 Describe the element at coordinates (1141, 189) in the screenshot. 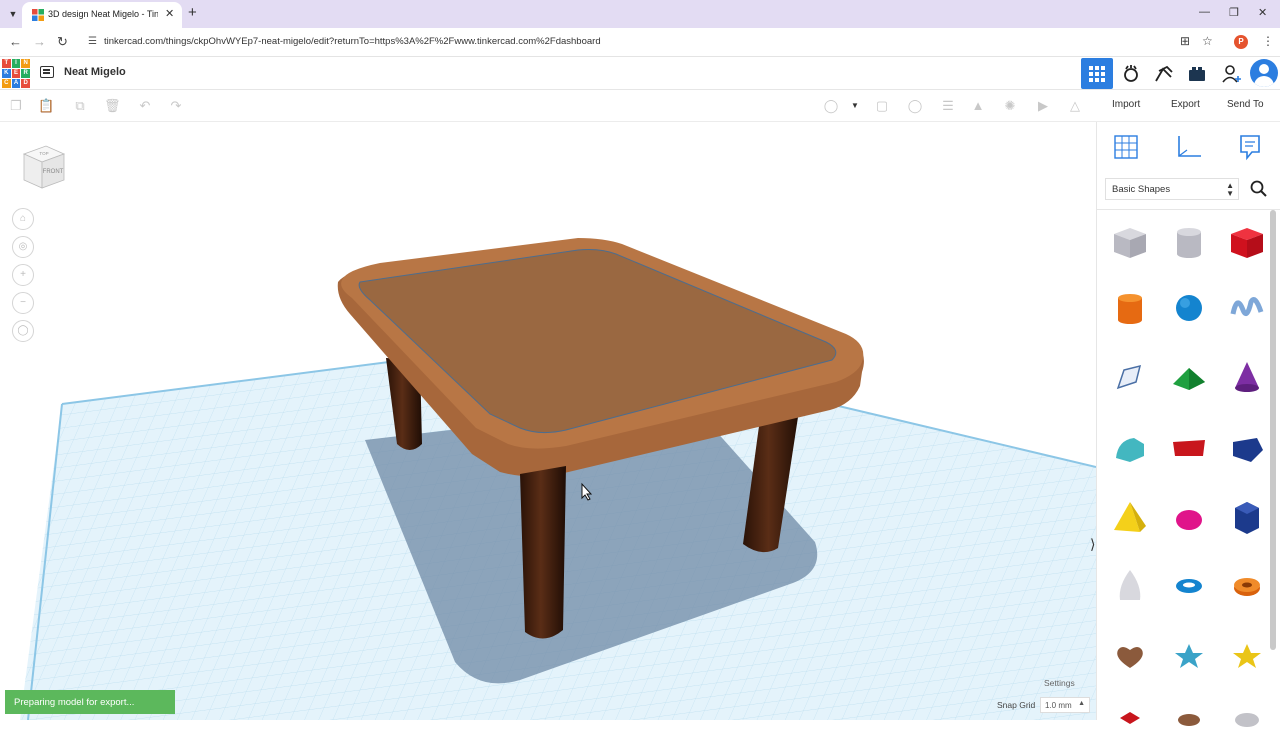

I see `shape-library-value: Basic Shapes` at that location.